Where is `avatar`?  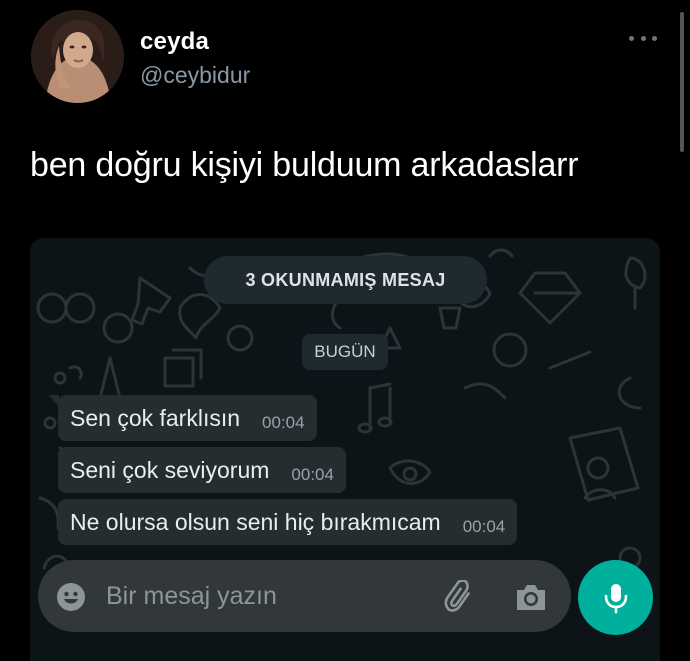 avatar is located at coordinates (77, 56).